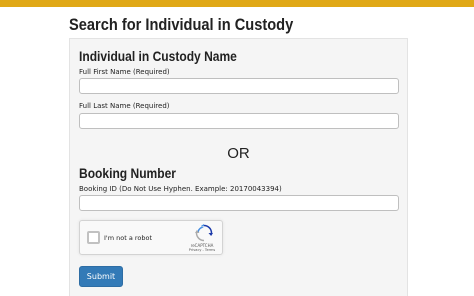 The image size is (474, 296). I want to click on recaptcha-logo-icon, so click(204, 233).